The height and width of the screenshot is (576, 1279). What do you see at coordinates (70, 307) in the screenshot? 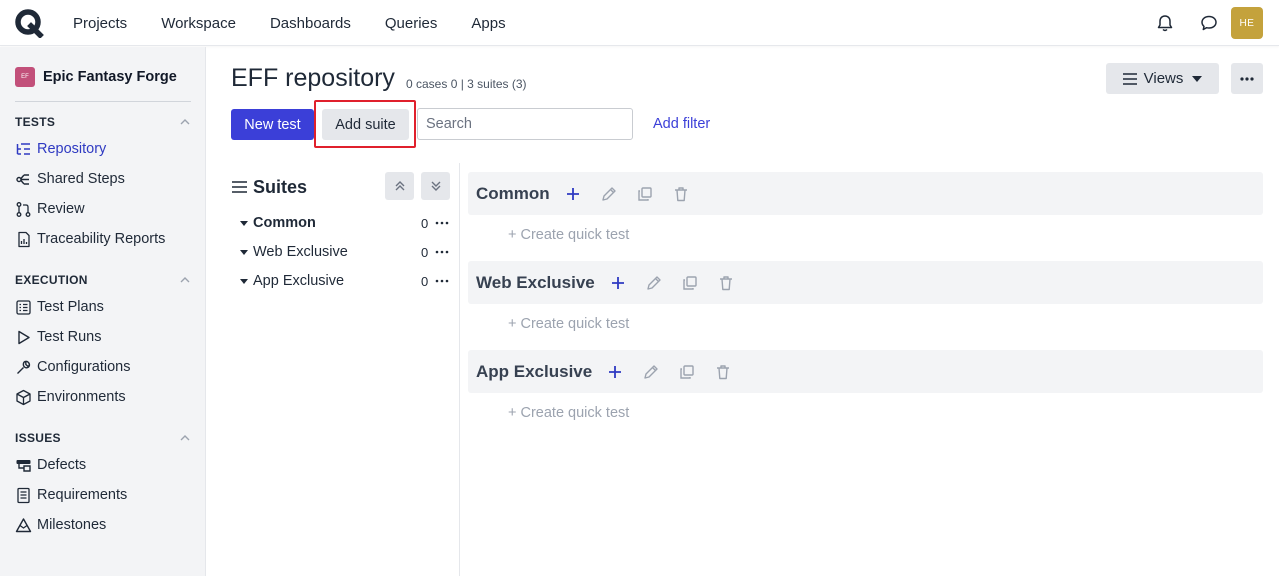
I see `sidebar-item-label: Test Plans` at bounding box center [70, 307].